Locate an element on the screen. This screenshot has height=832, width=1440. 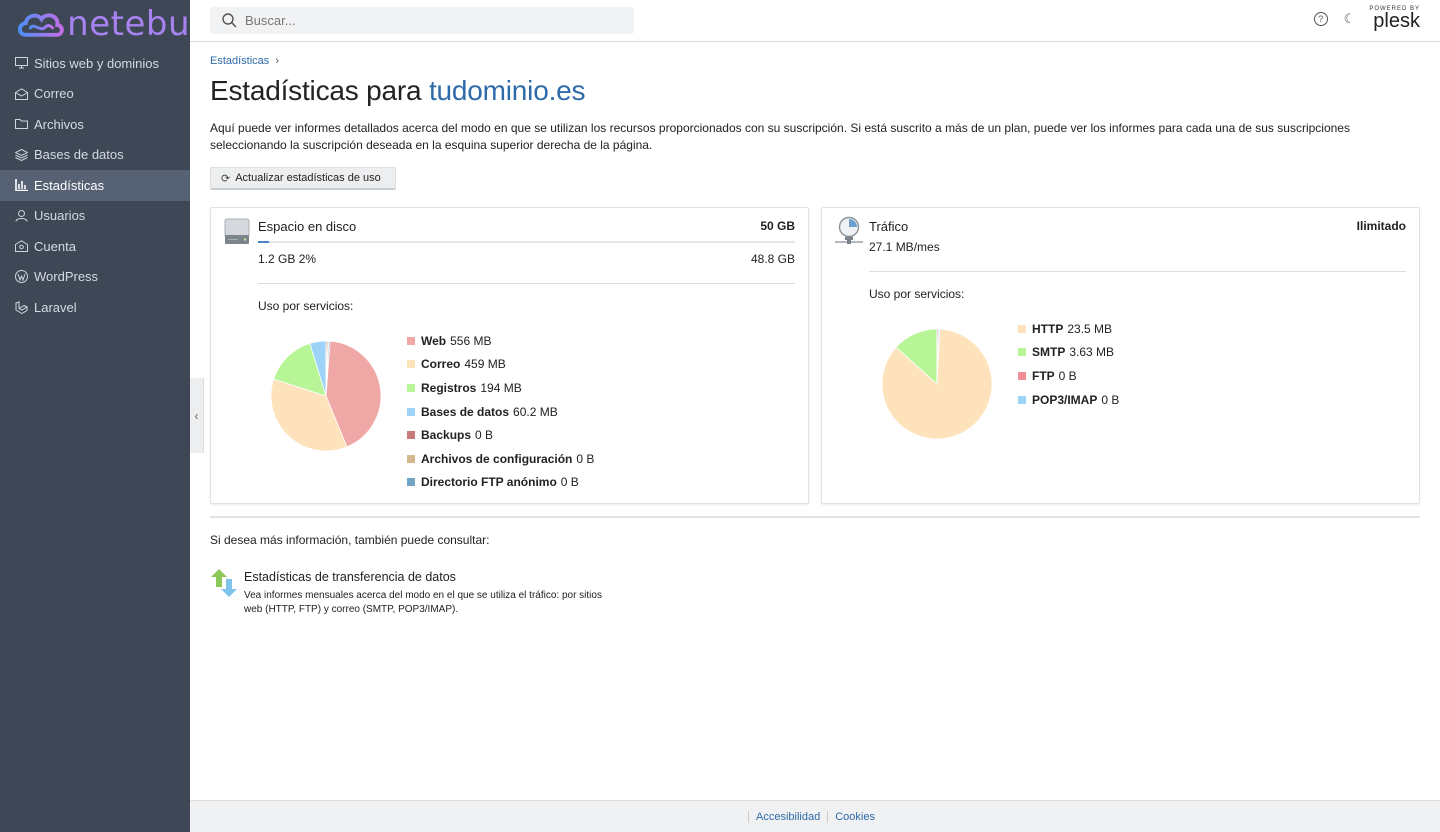
wordpress-icon is located at coordinates (21, 277).